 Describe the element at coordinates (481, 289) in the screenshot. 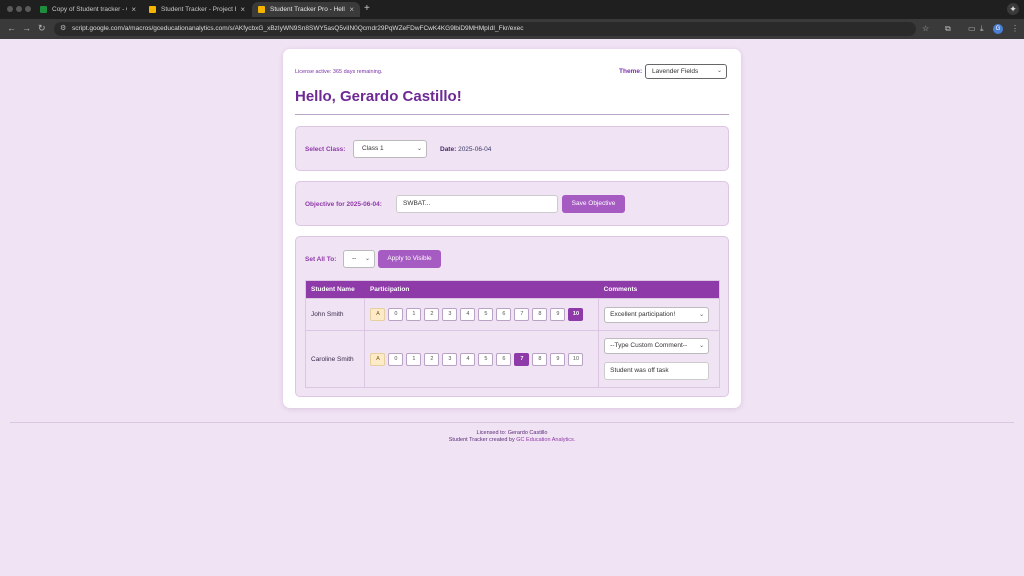

I see `column-header-participation: Participation` at that location.